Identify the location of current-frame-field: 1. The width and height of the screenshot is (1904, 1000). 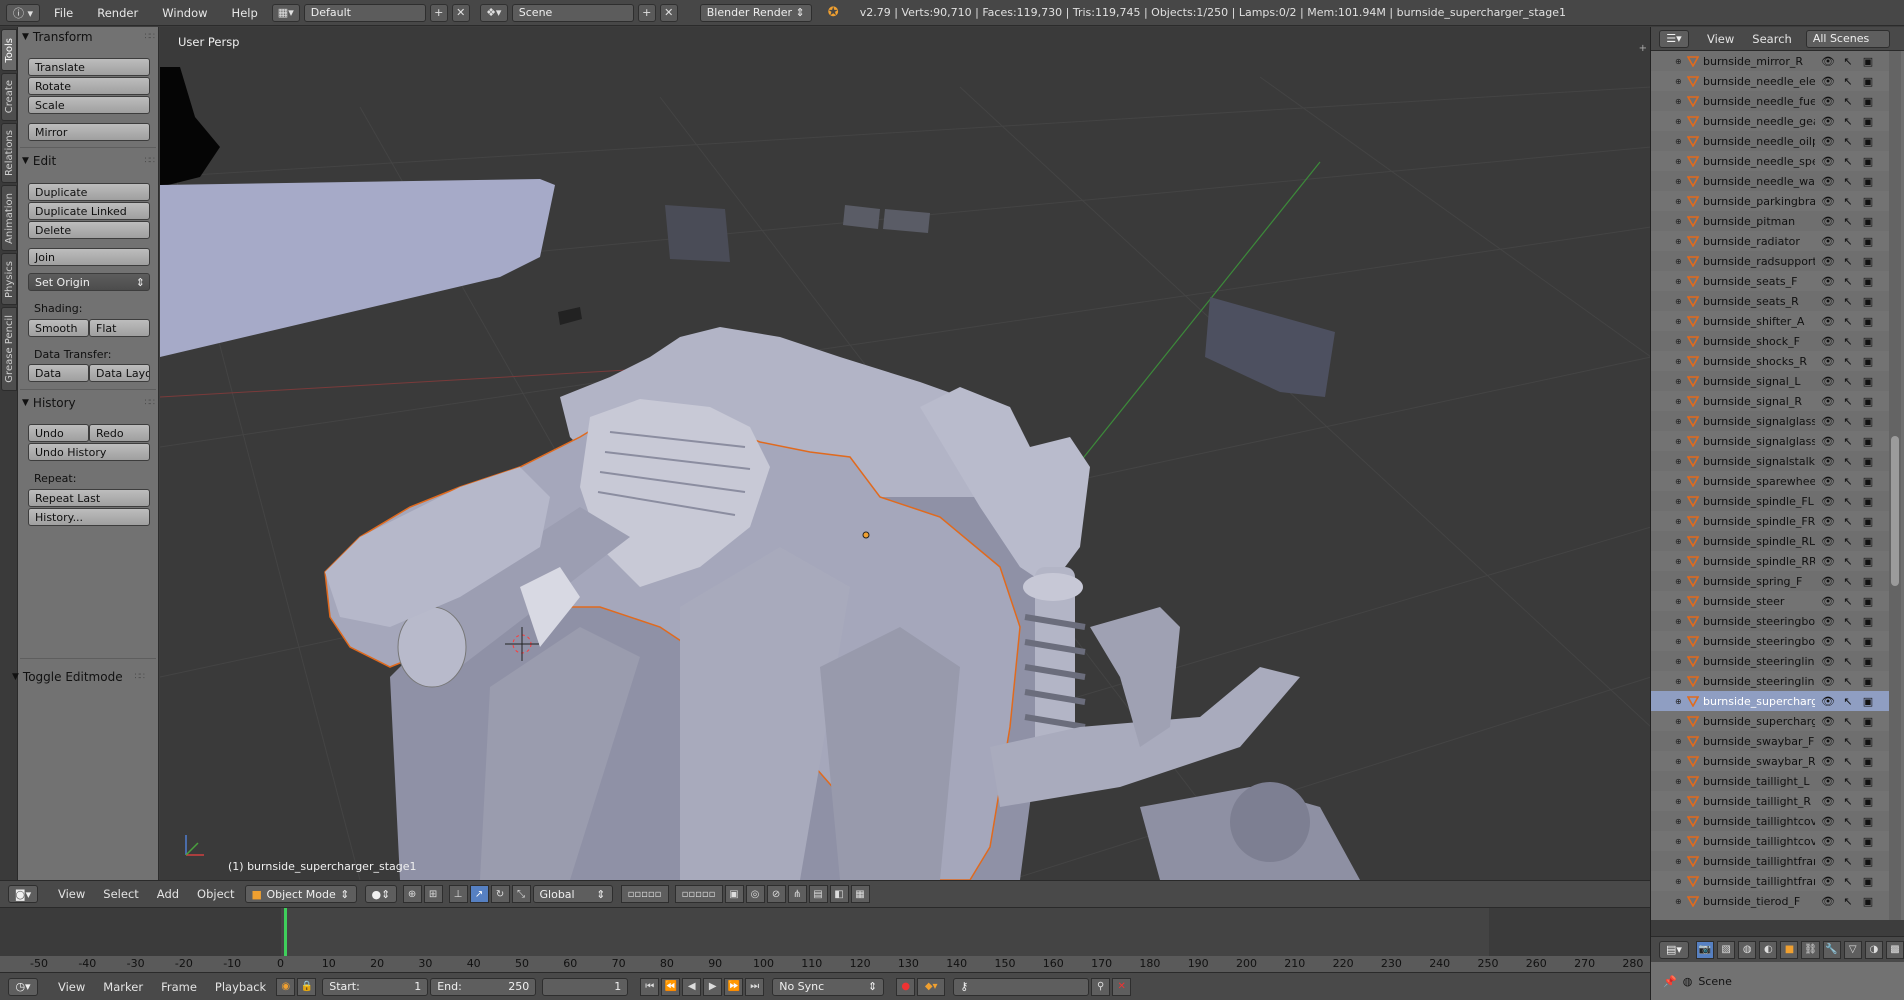
(585, 986).